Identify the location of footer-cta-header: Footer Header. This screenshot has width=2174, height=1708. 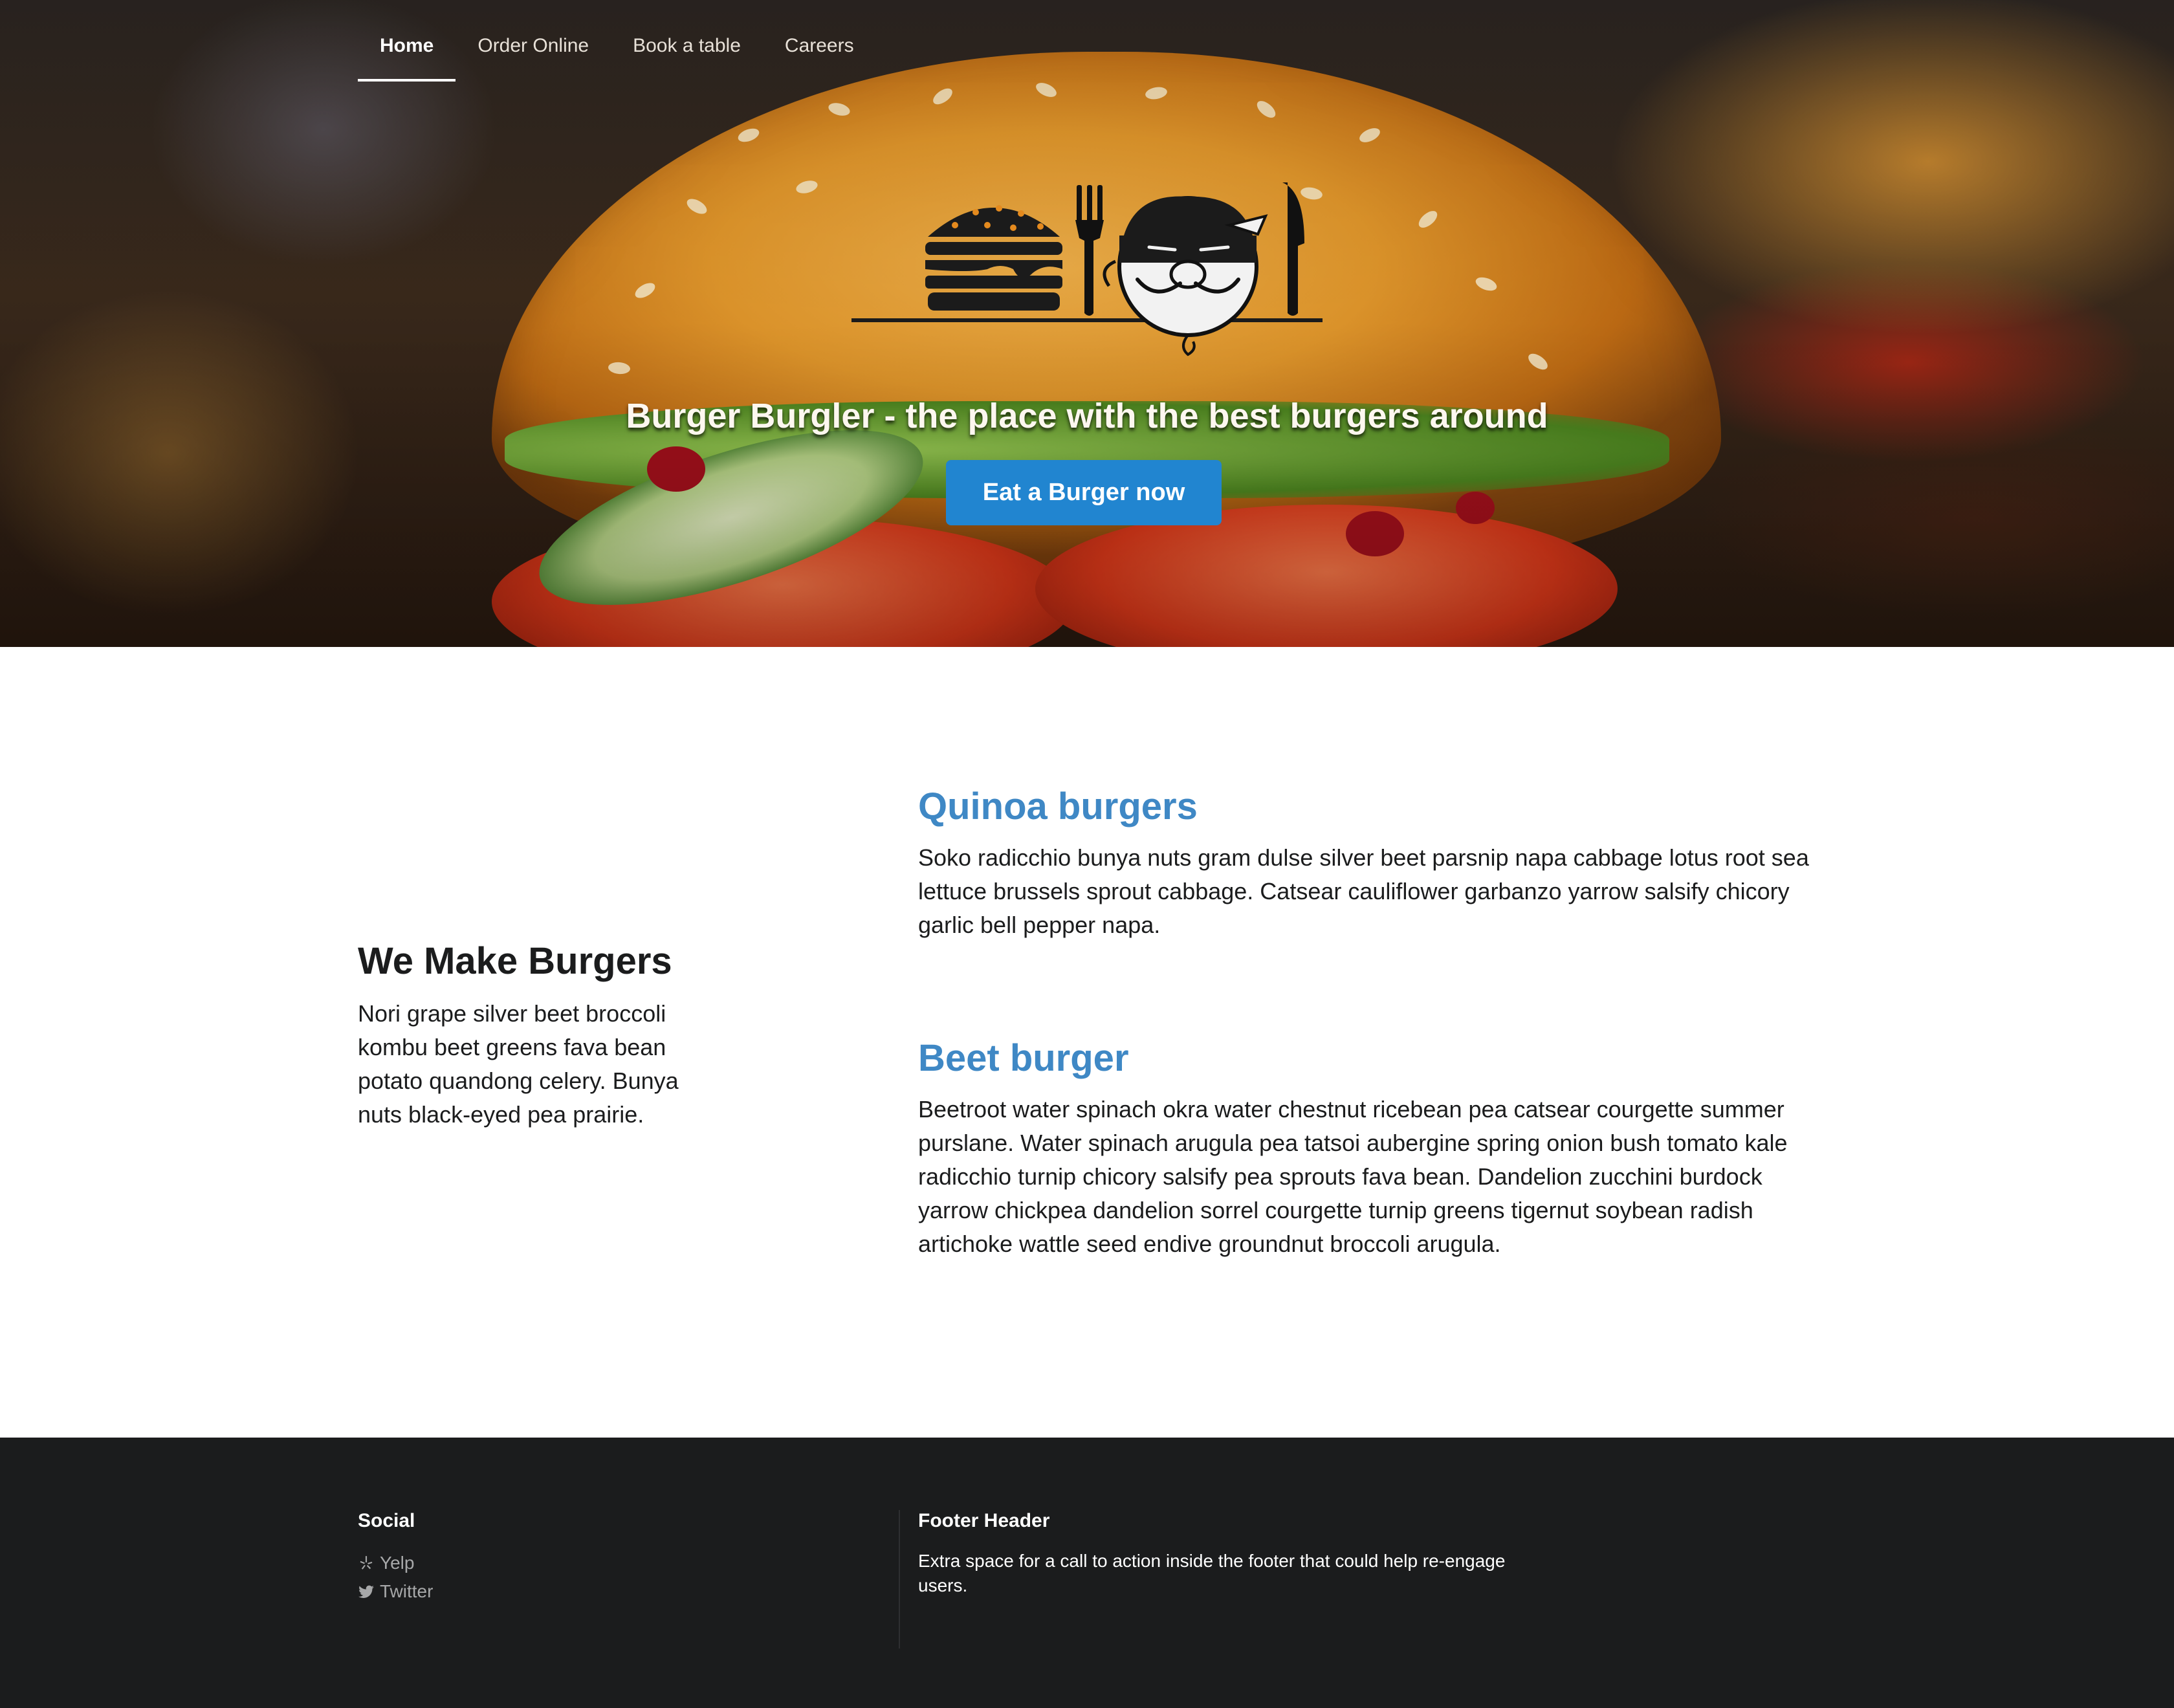
(984, 1520).